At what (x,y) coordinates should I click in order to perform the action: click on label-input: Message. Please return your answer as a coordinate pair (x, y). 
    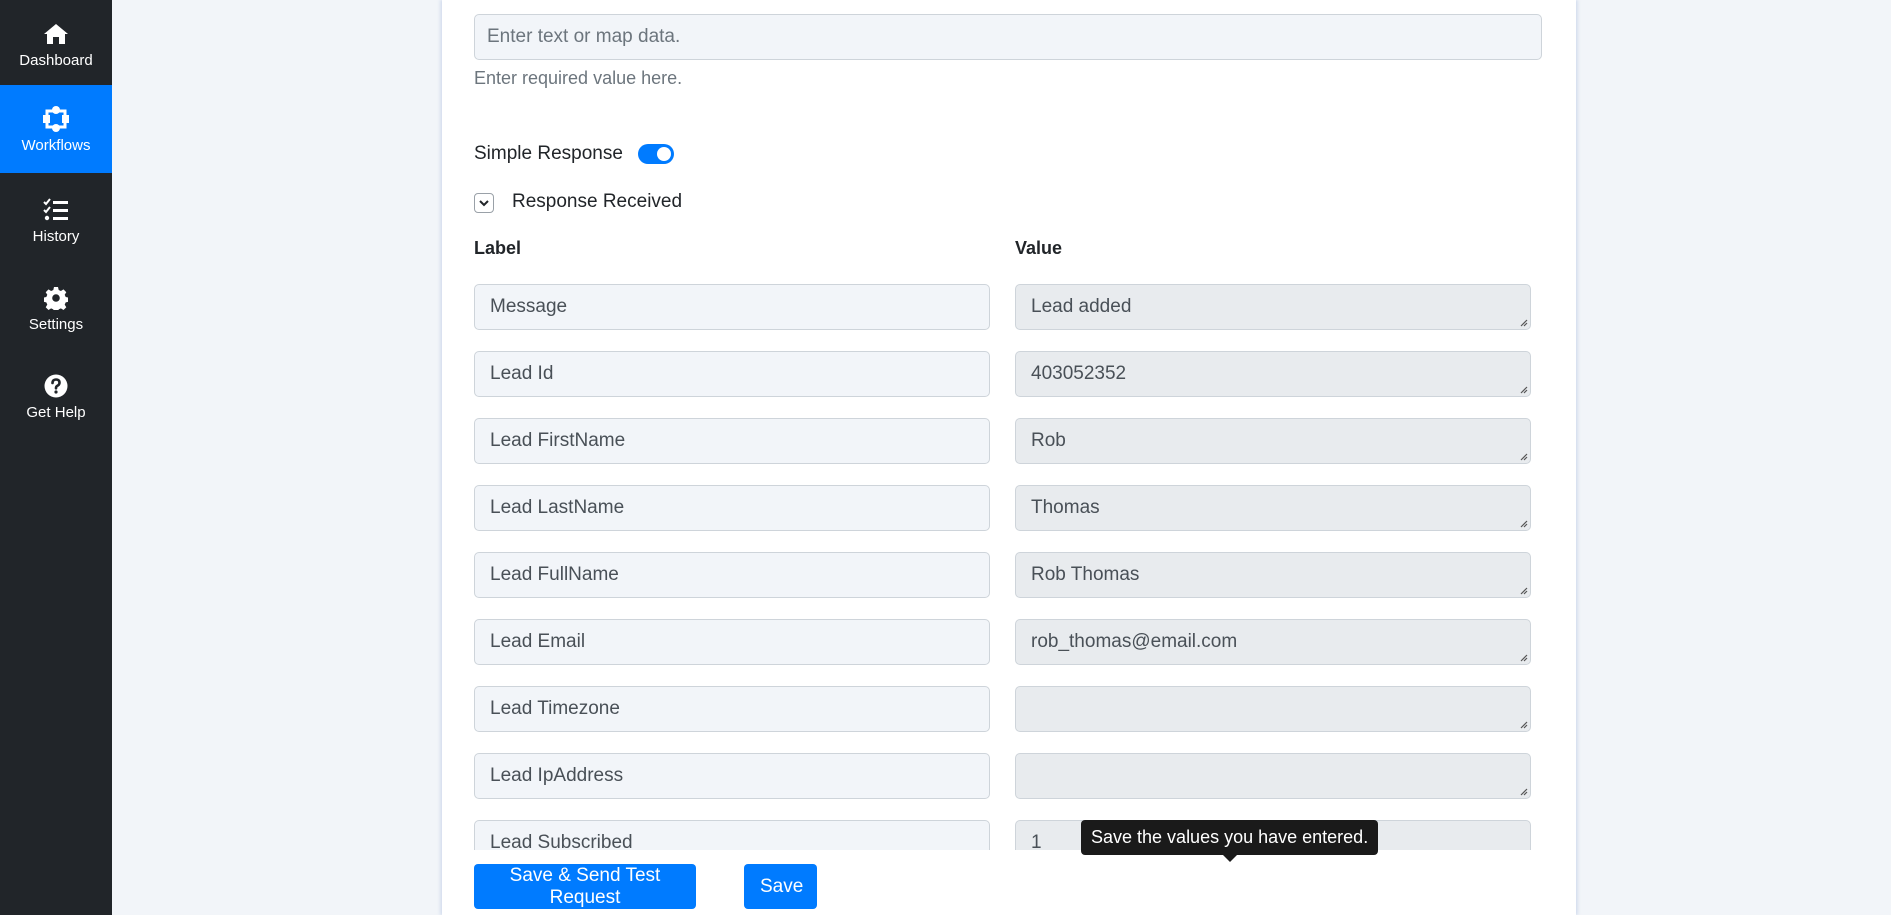
    Looking at the image, I should click on (732, 307).